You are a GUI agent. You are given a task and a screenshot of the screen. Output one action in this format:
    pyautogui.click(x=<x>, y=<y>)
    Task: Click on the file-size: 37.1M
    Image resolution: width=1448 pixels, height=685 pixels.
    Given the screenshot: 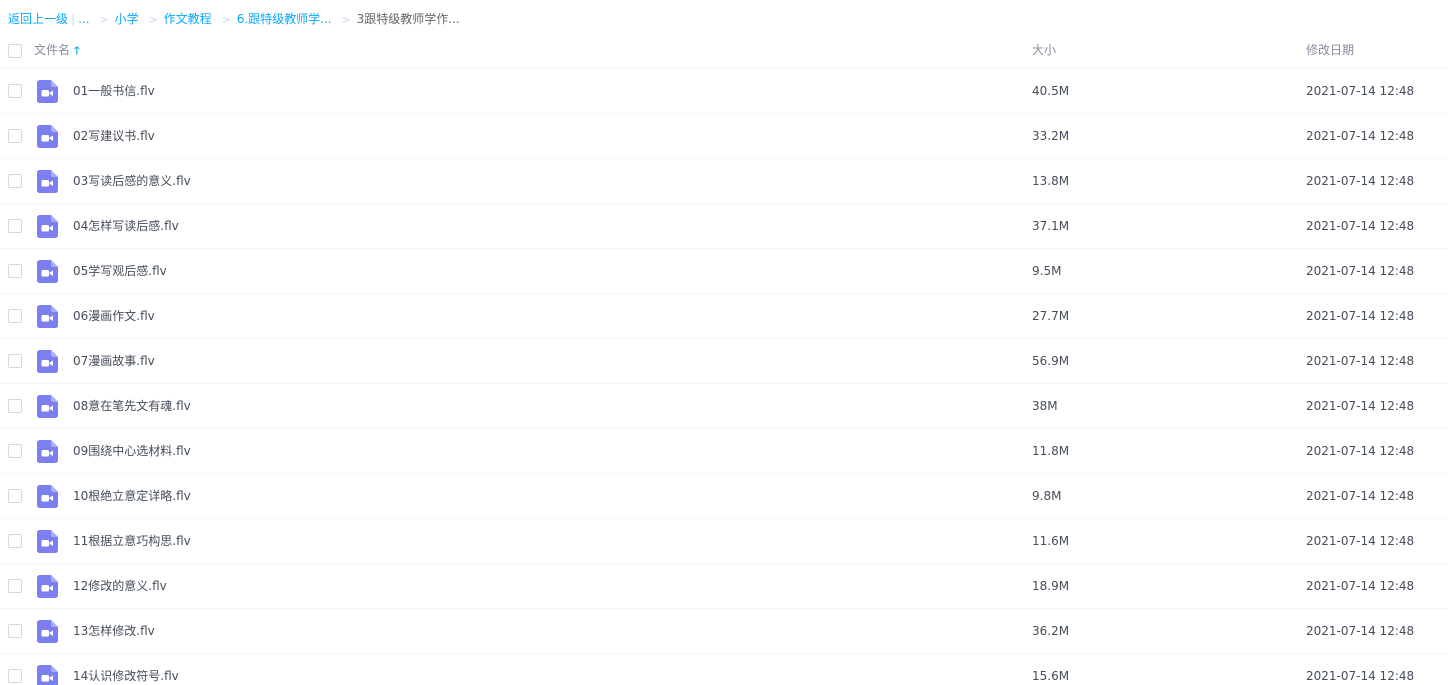 What is the action you would take?
    pyautogui.click(x=1051, y=226)
    